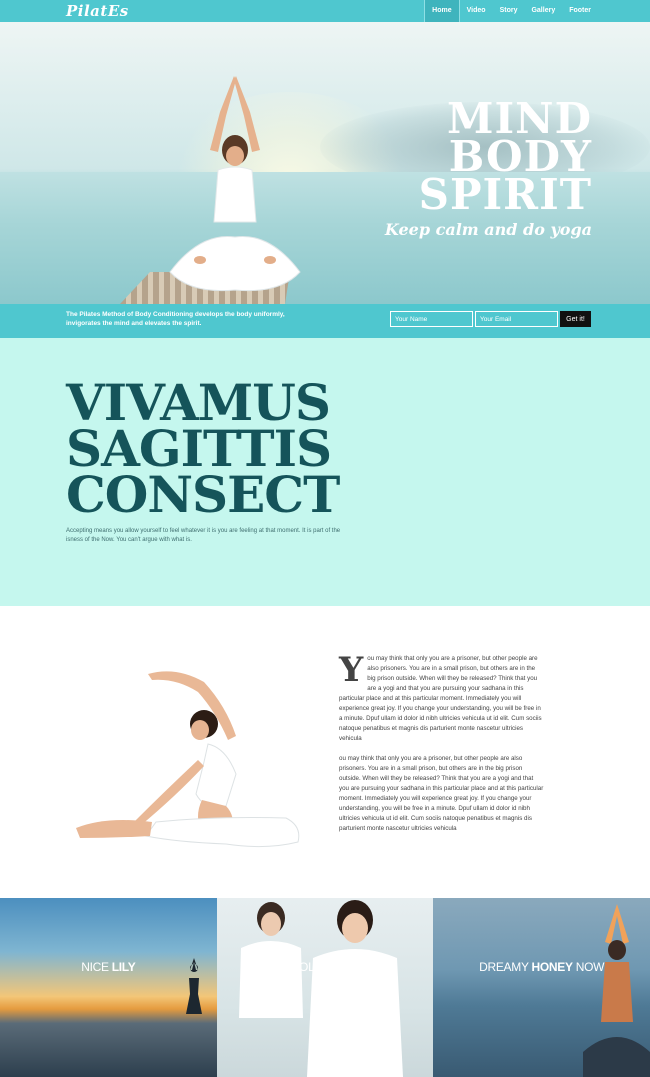 The height and width of the screenshot is (1077, 650). I want to click on name-field, so click(431, 319).